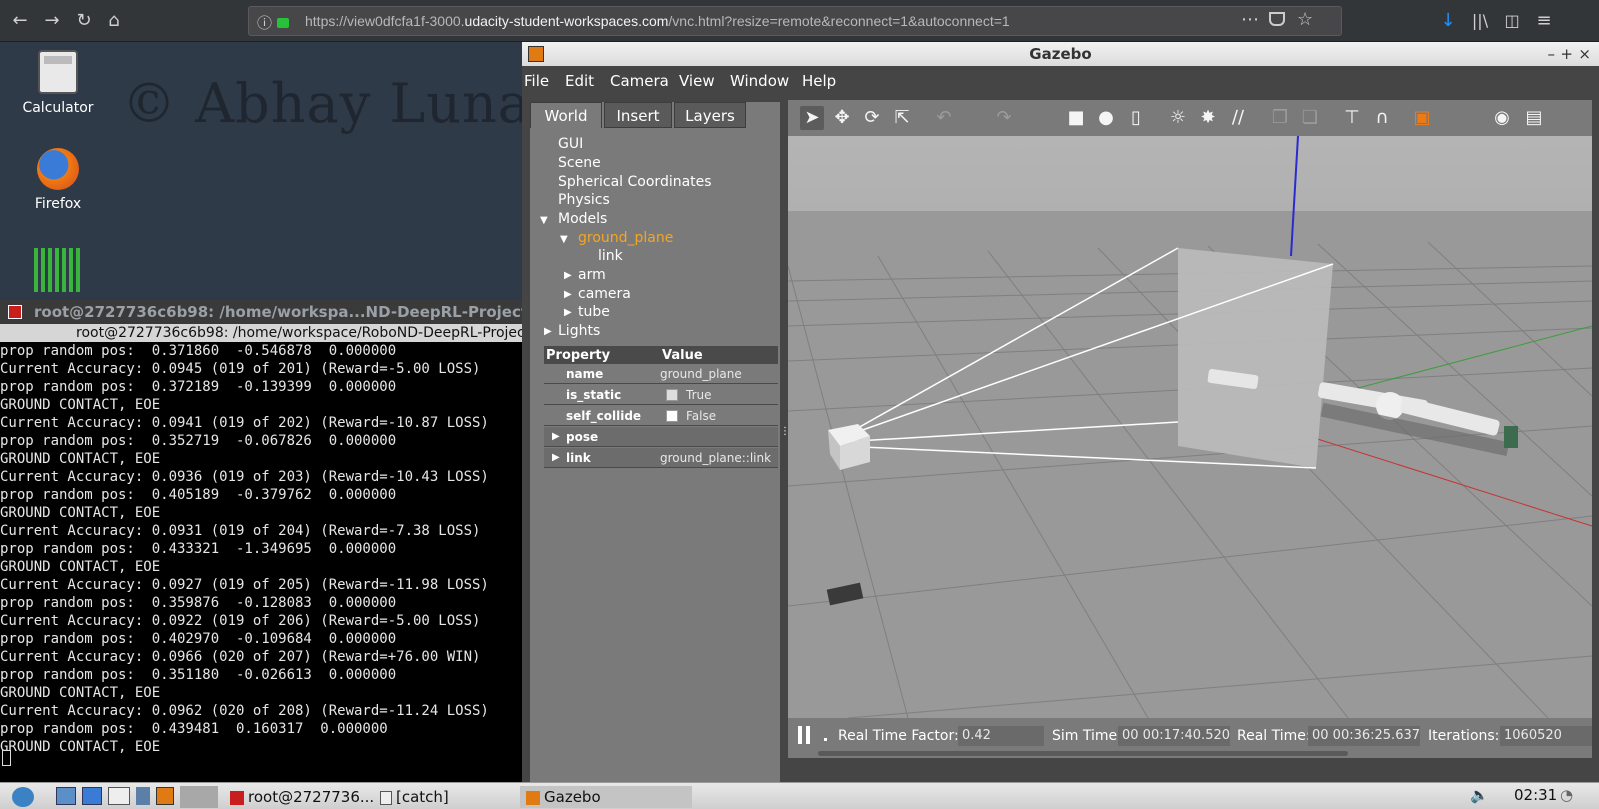  Describe the element at coordinates (143, 796) in the screenshot. I see `terminal-launcher-icon` at that location.